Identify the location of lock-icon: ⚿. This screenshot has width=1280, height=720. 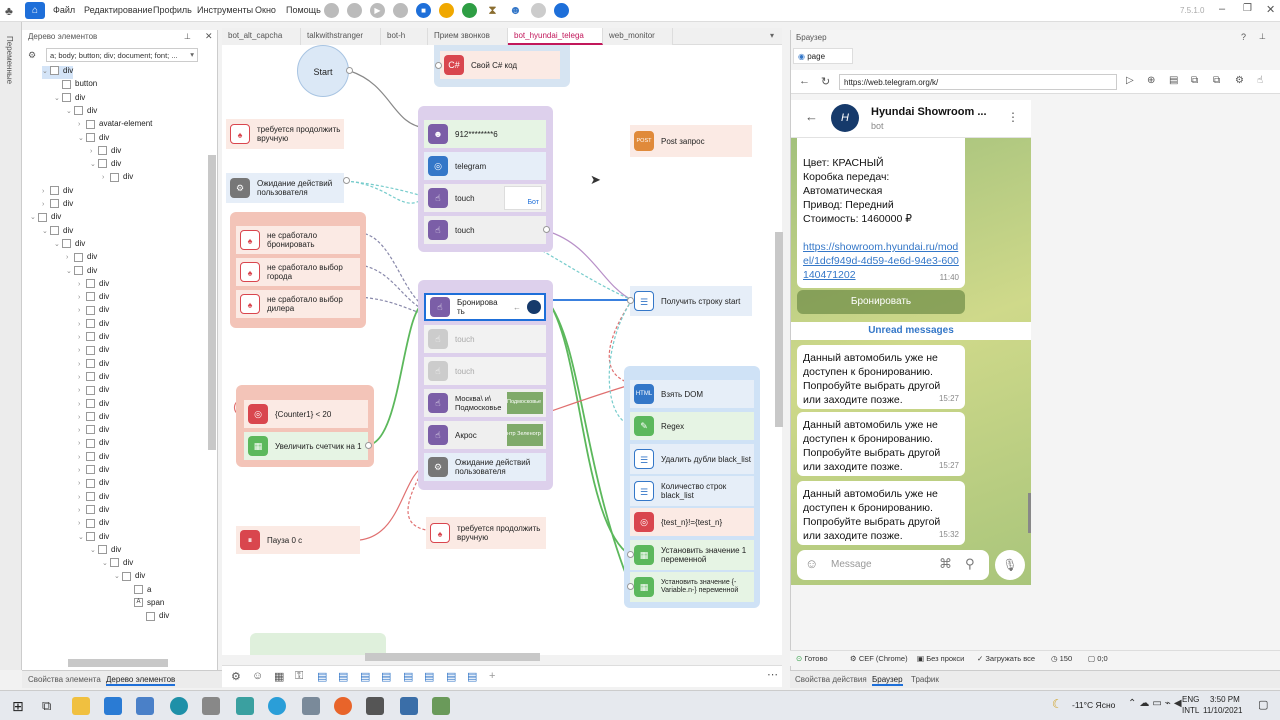
(299, 676).